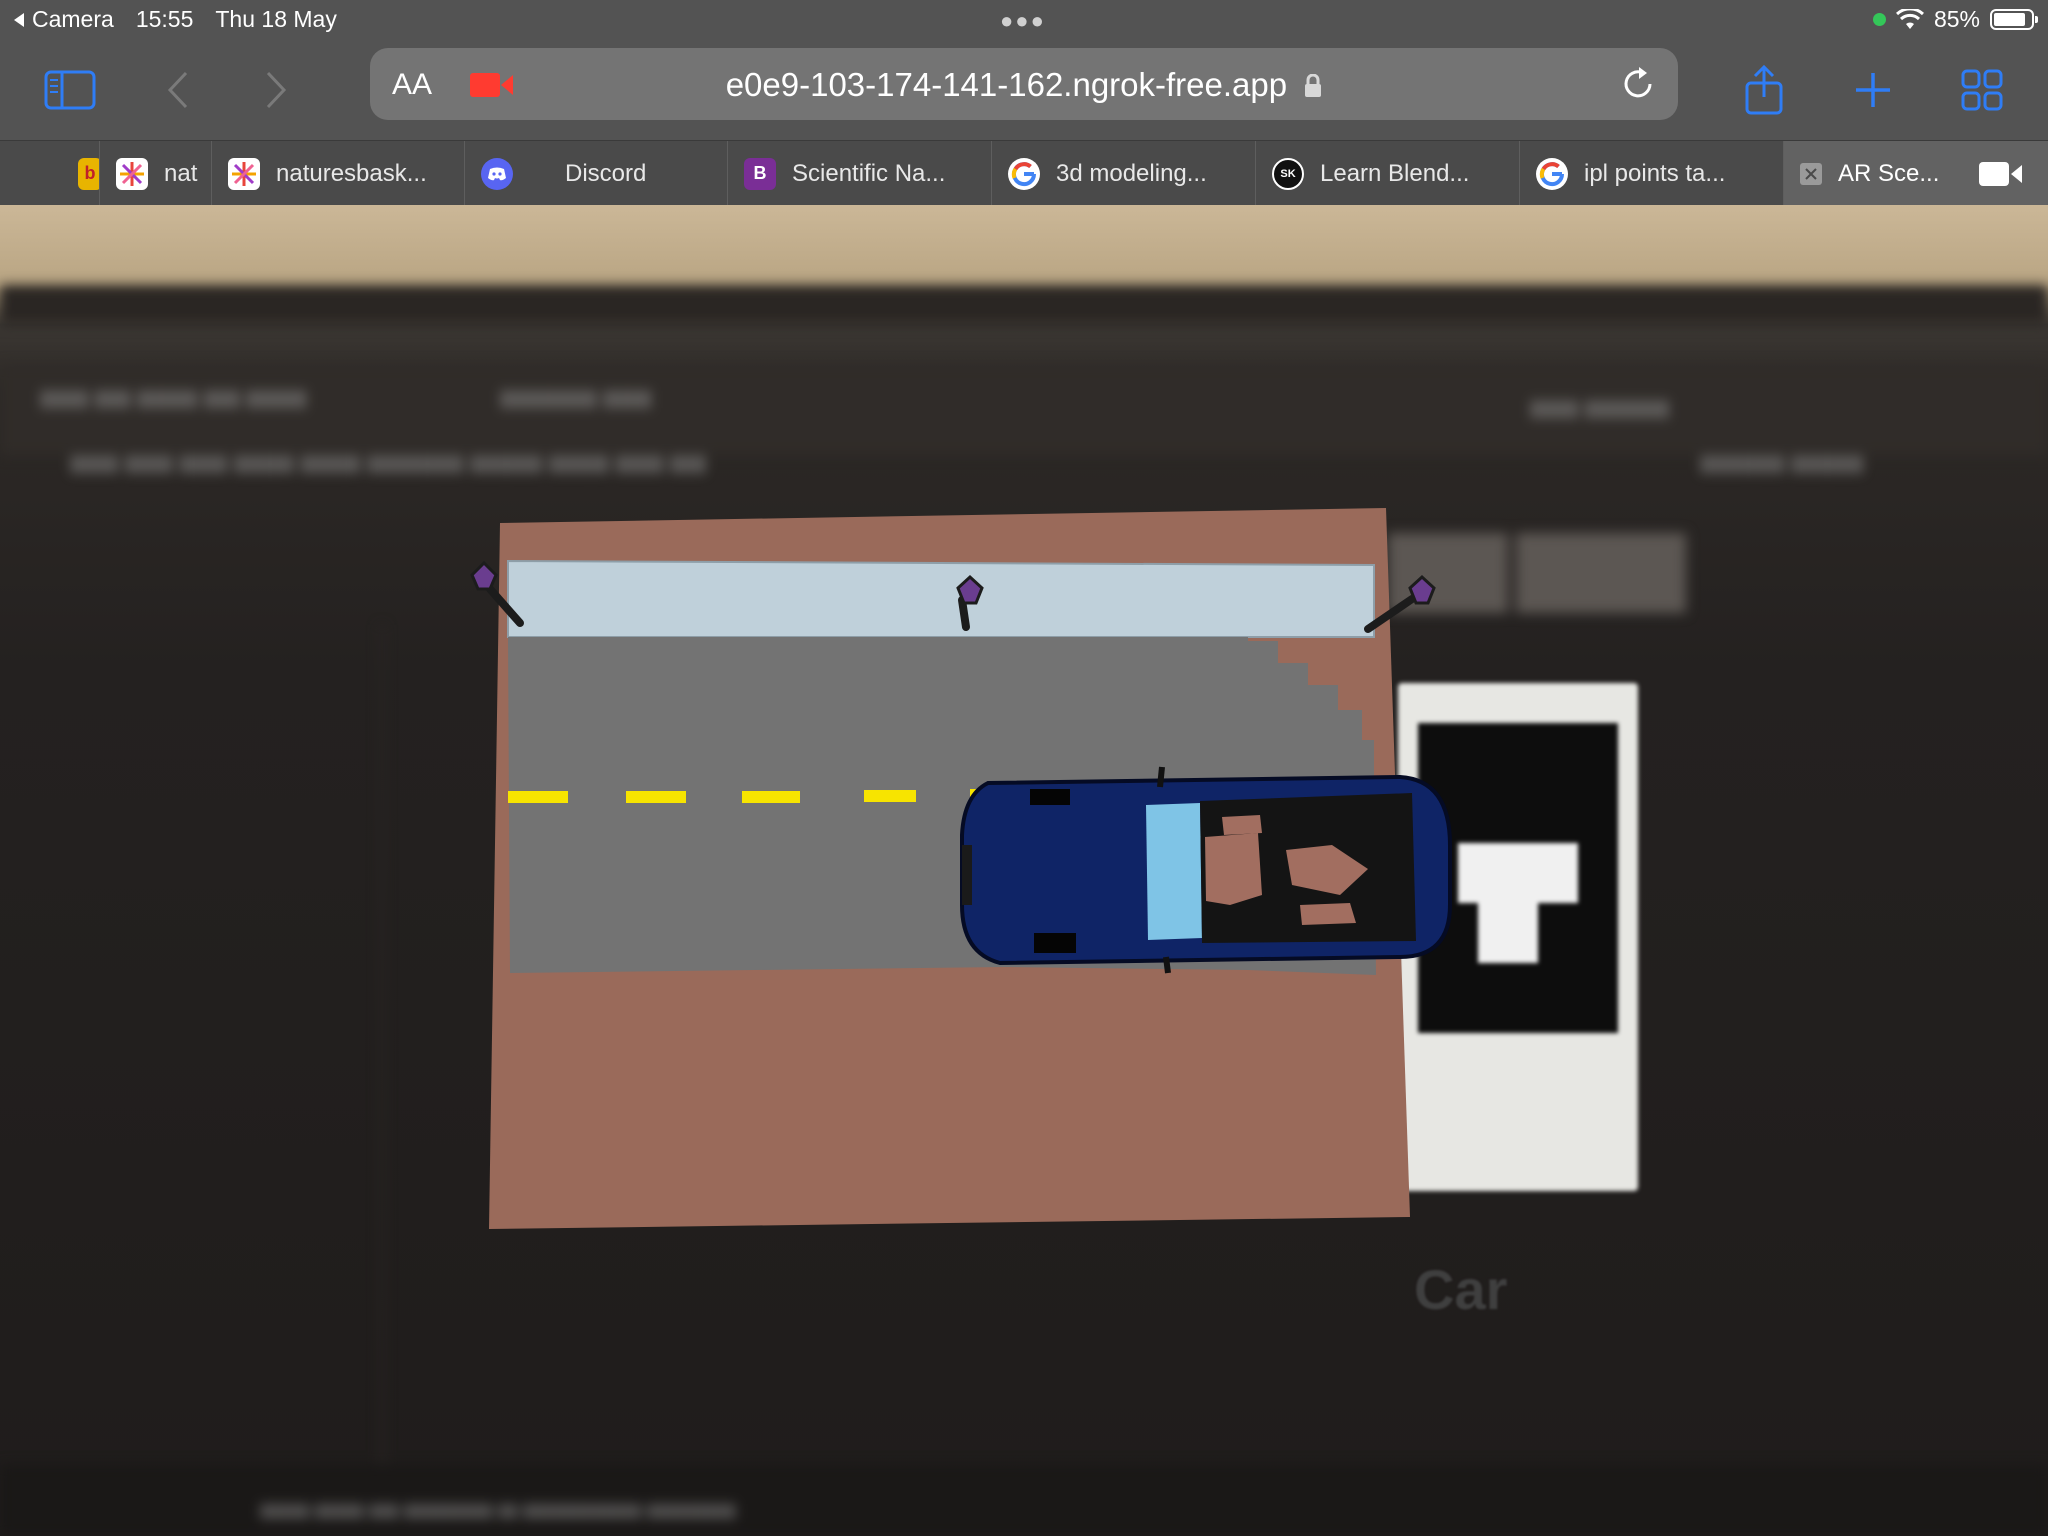 This screenshot has width=2048, height=1536. What do you see at coordinates (181, 173) in the screenshot?
I see `tab-label: nat` at bounding box center [181, 173].